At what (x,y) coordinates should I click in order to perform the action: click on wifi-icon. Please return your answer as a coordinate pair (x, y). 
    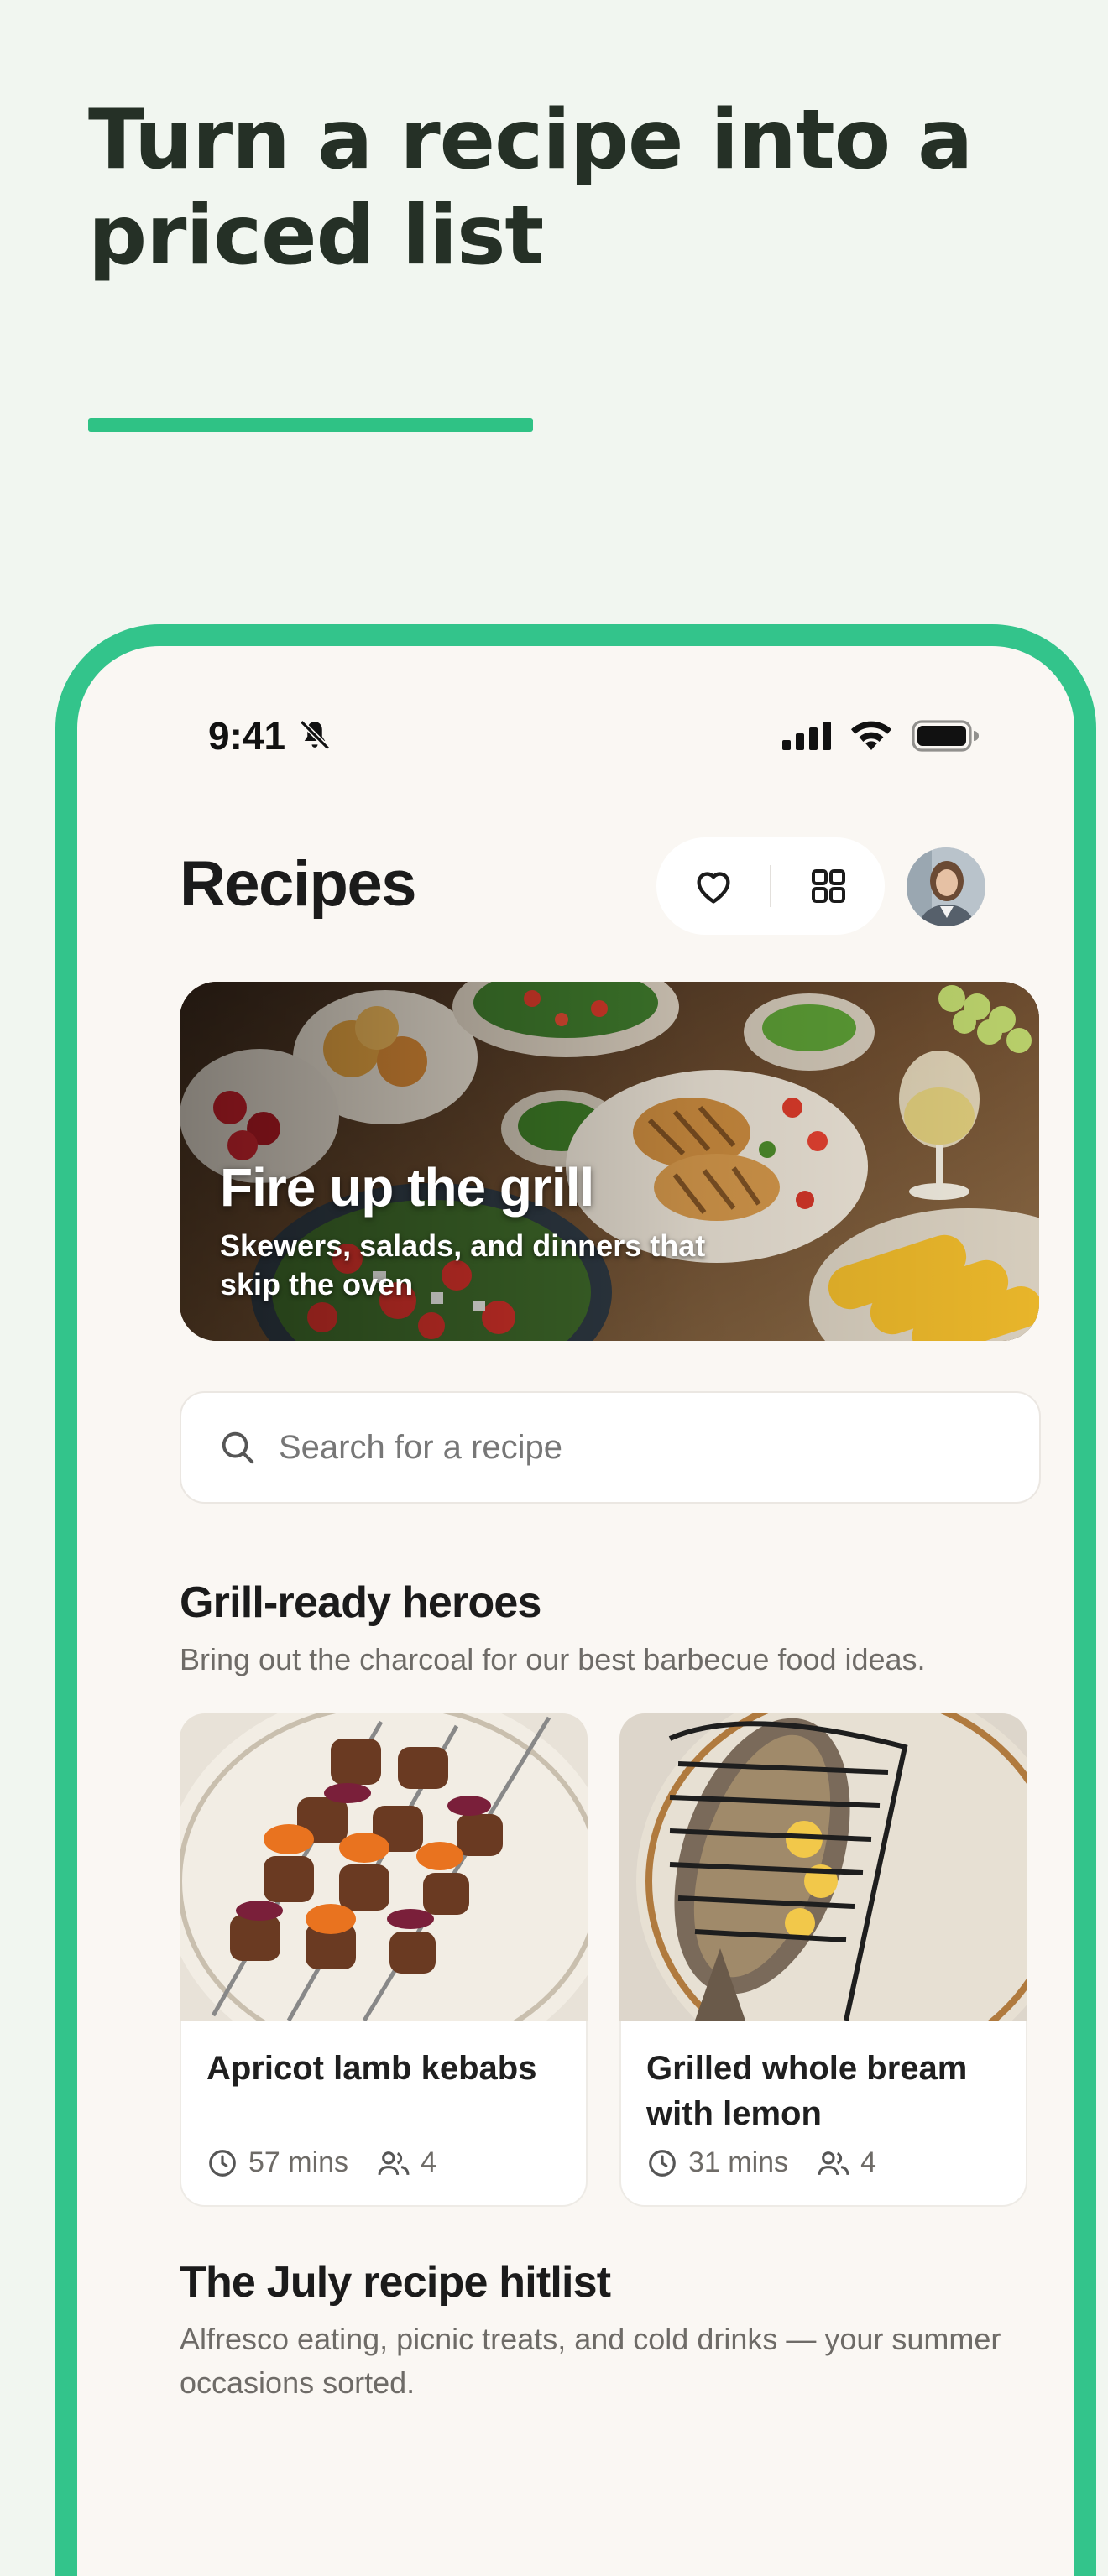
    Looking at the image, I should click on (871, 735).